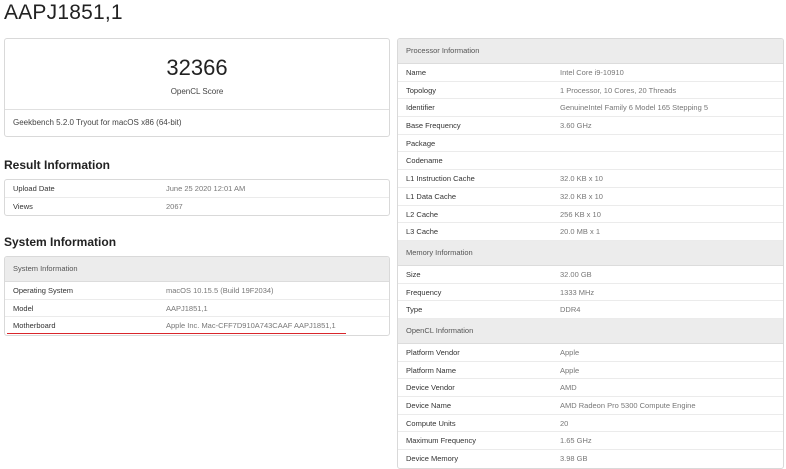 The height and width of the screenshot is (469, 786). I want to click on row-key: Device Memory, so click(432, 459).